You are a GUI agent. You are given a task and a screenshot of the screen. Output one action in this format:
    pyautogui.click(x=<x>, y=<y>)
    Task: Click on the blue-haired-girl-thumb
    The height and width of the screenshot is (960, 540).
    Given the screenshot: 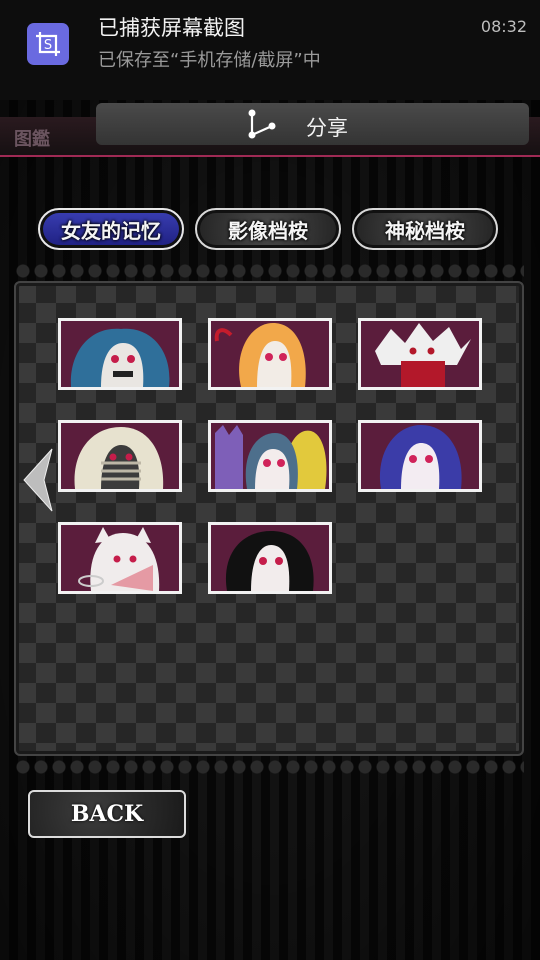 What is the action you would take?
    pyautogui.click(x=120, y=354)
    